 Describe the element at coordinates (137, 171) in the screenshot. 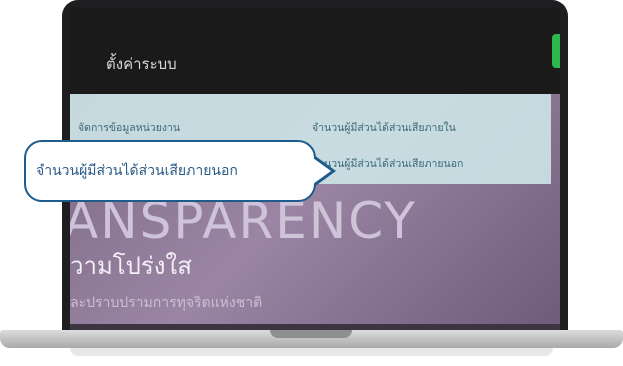

I see `callout-text: จำนวนผู้มีส่วนได้ส่วนเสียภายนอก` at that location.